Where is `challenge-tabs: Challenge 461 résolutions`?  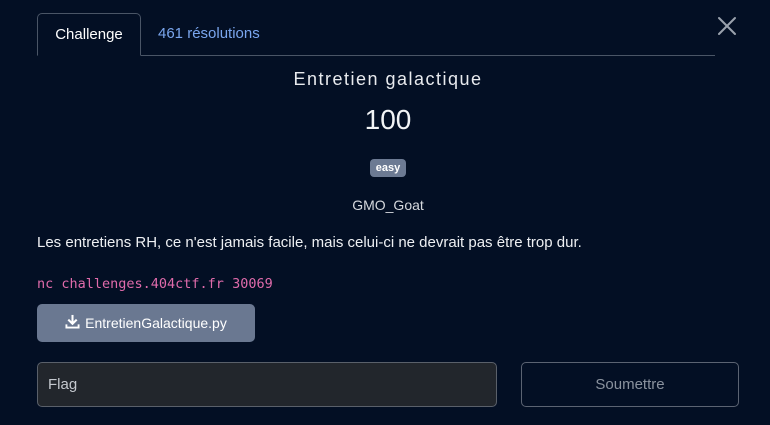 challenge-tabs: Challenge 461 résolutions is located at coordinates (376, 34).